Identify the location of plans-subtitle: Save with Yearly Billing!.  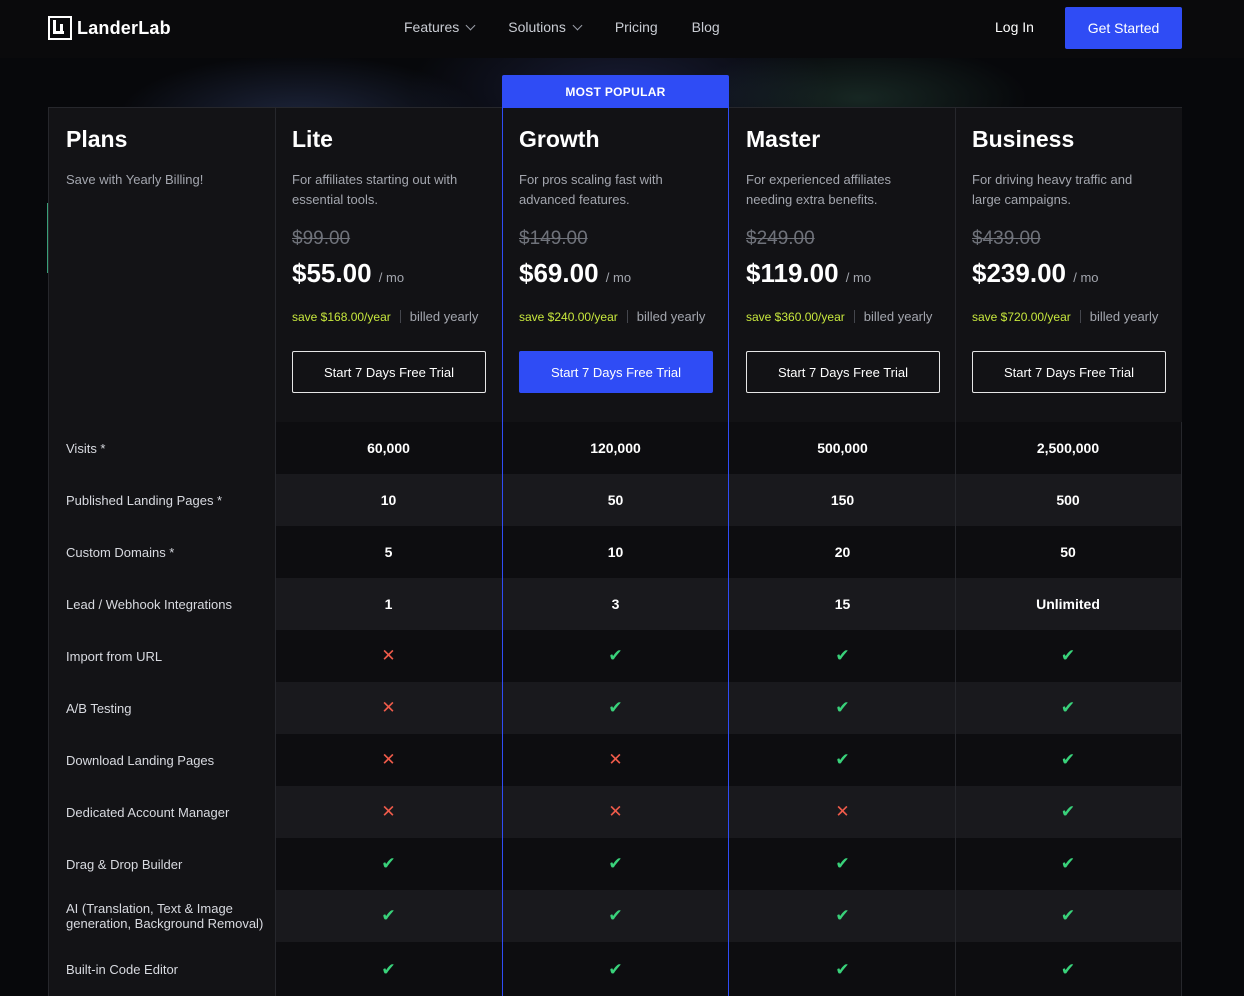
(135, 179).